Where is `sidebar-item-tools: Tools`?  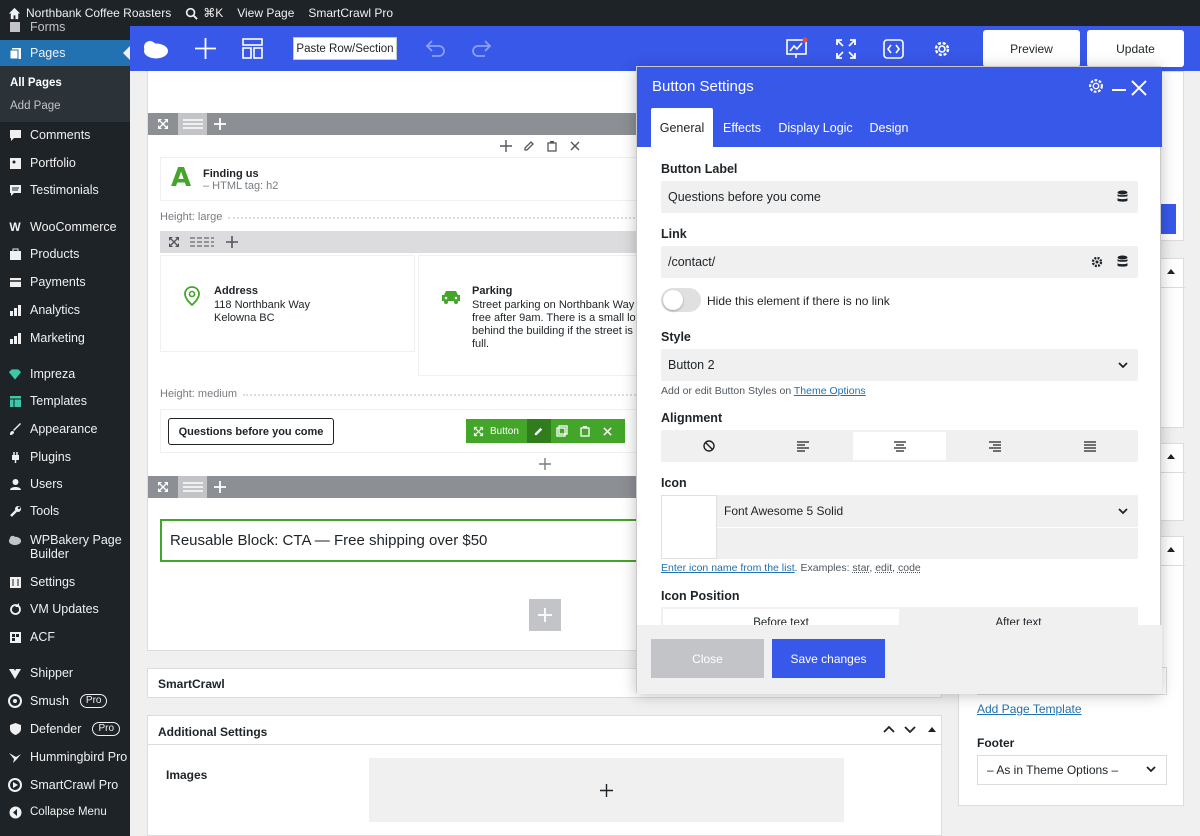
sidebar-item-tools: Tools is located at coordinates (65, 511).